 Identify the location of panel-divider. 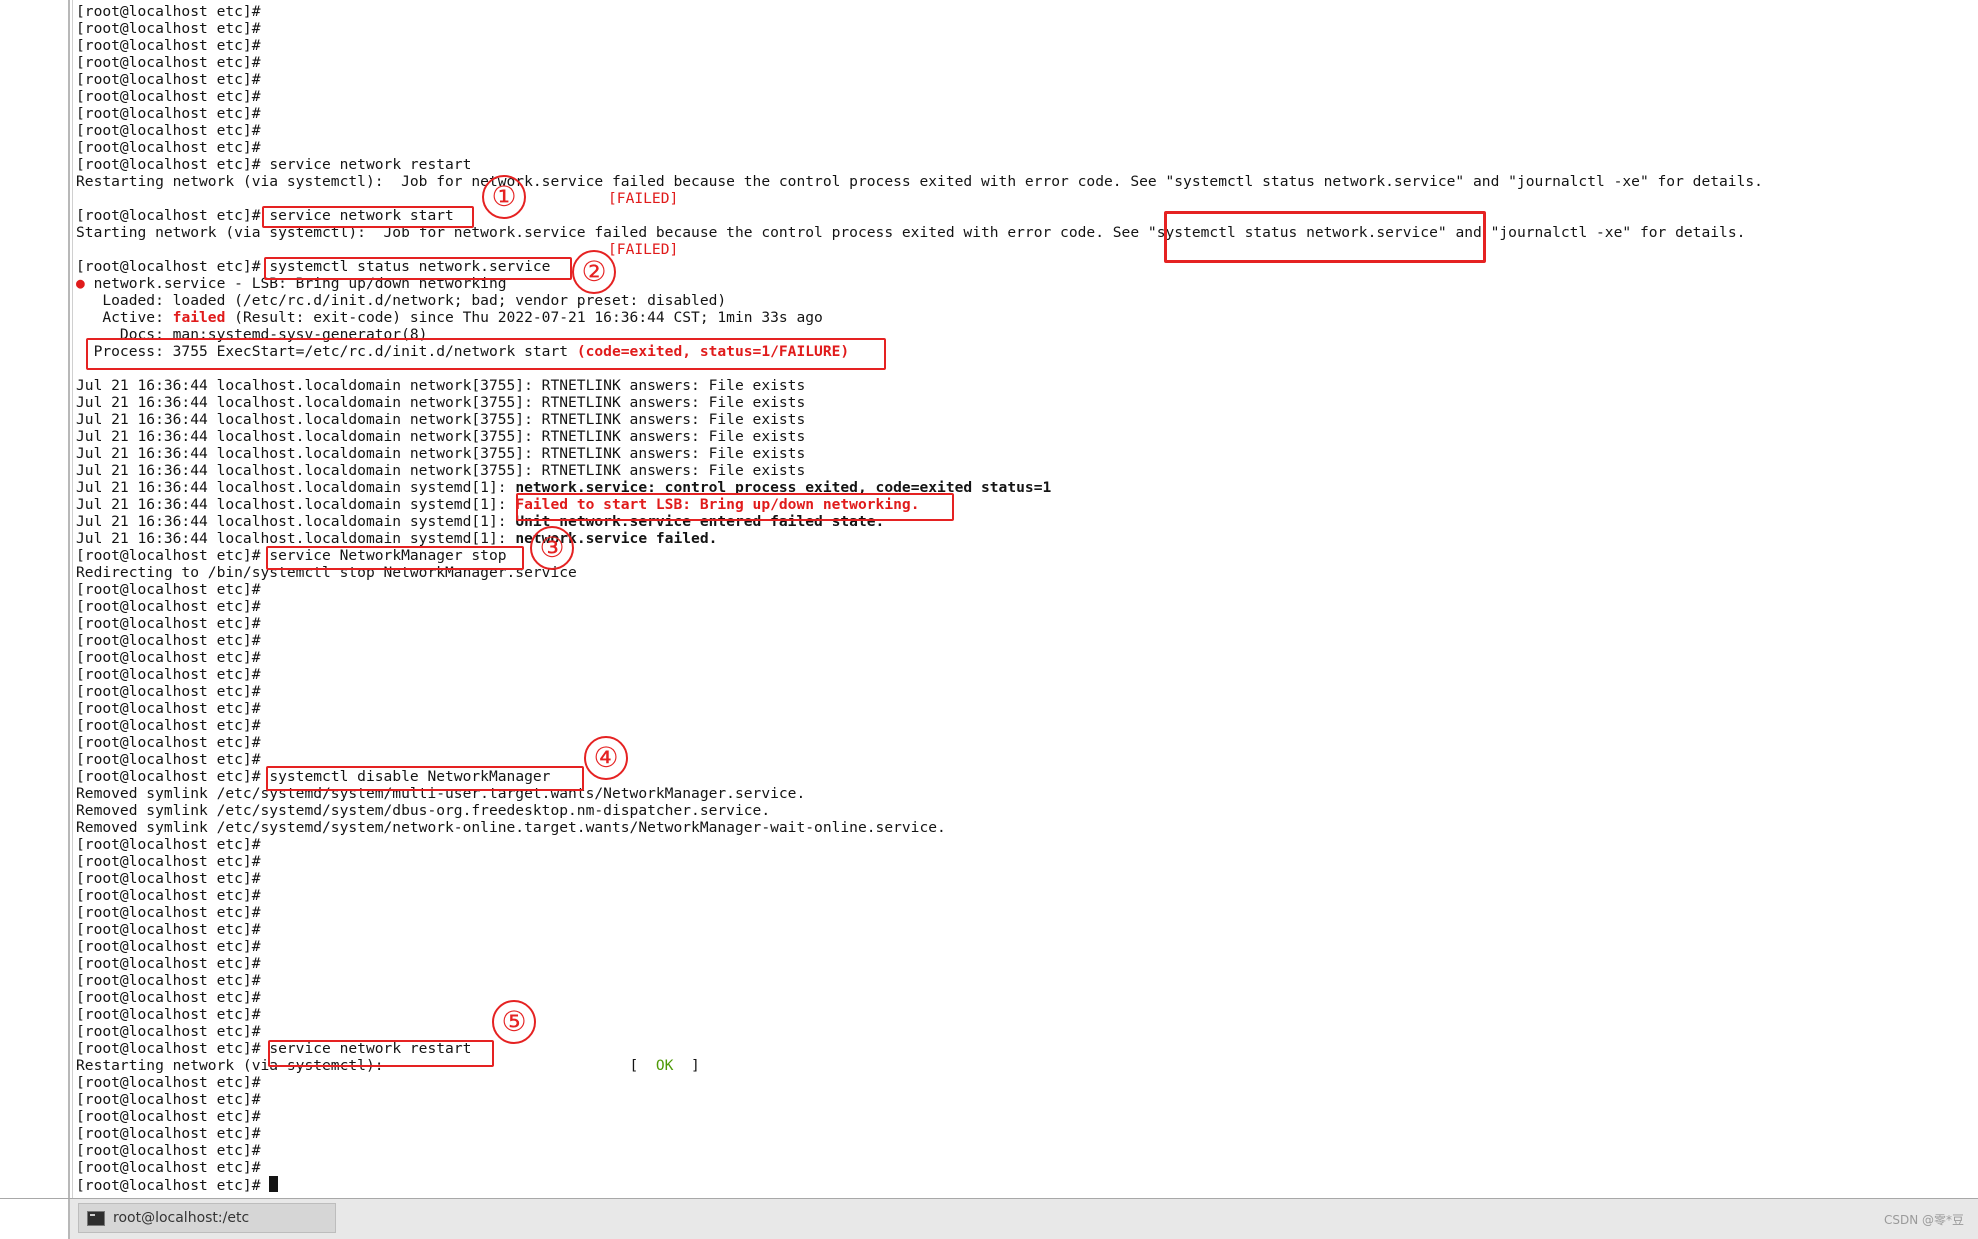
(69, 619).